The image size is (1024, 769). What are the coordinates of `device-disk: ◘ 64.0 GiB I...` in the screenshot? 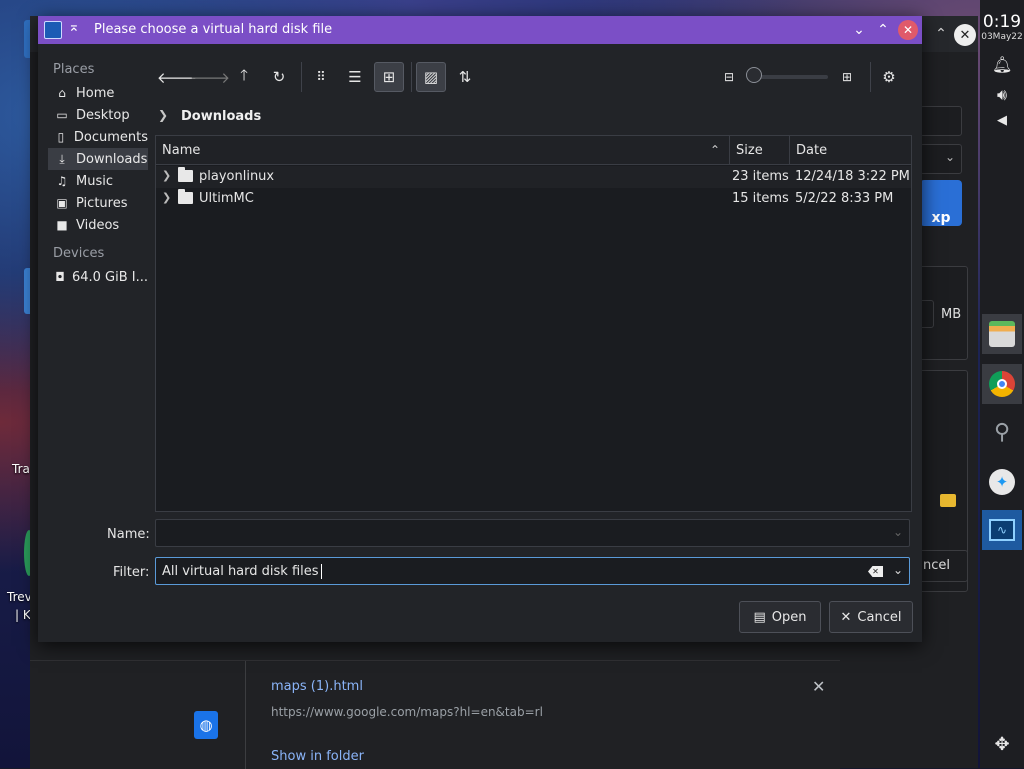 It's located at (98, 277).